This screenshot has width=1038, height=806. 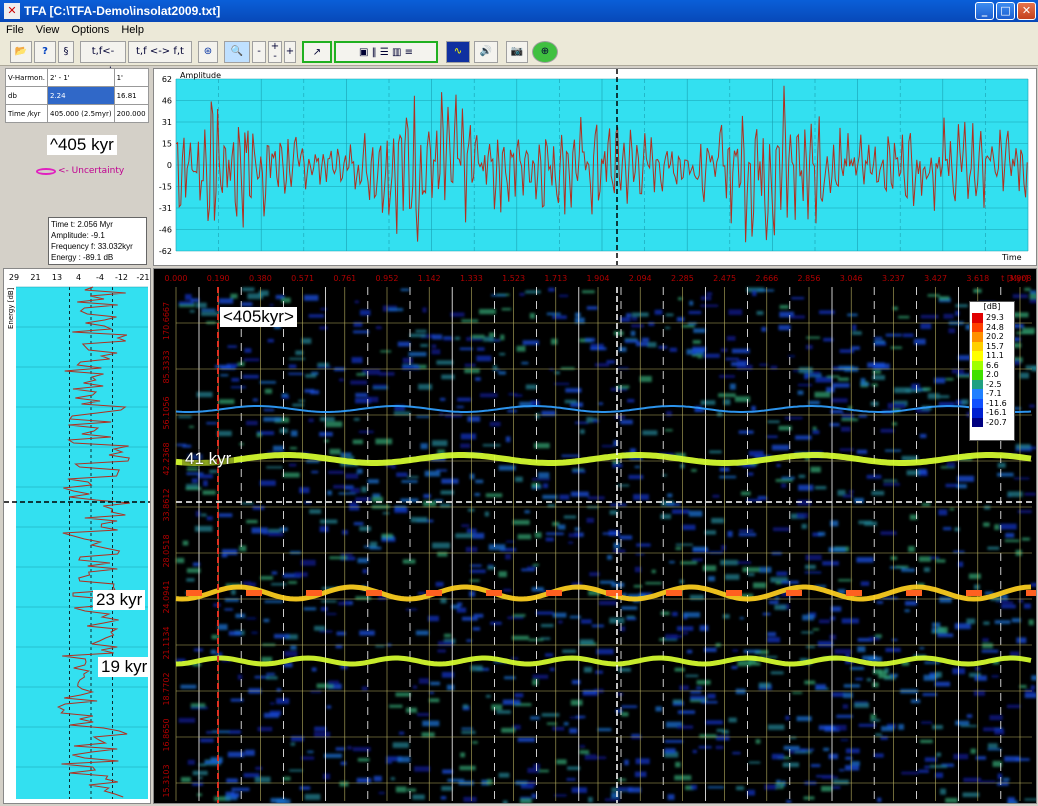 What do you see at coordinates (317, 52) in the screenshot?
I see `cursor-tool-icon: ↗` at bounding box center [317, 52].